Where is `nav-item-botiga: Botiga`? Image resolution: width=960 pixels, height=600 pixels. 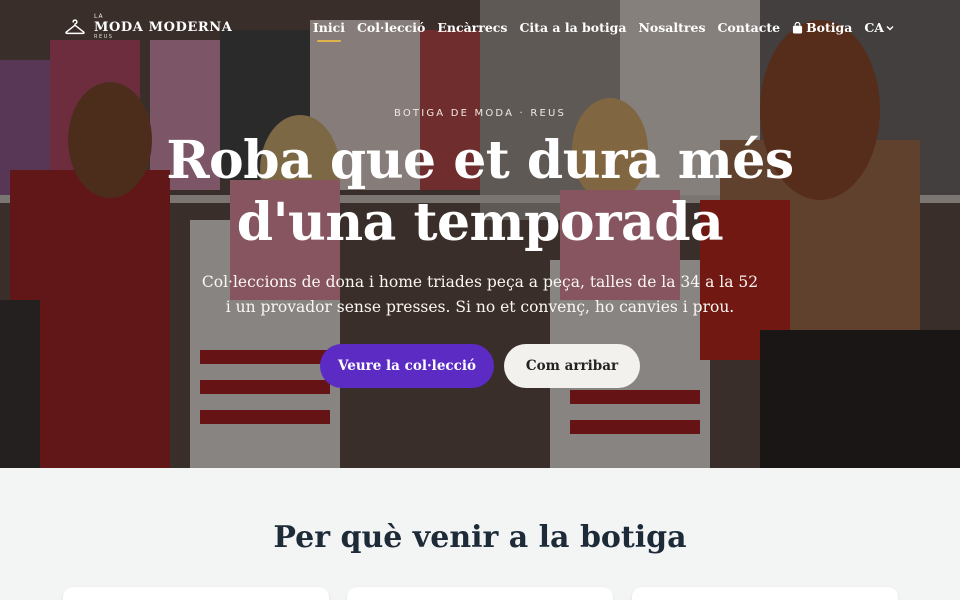 nav-item-botiga: Botiga is located at coordinates (822, 27).